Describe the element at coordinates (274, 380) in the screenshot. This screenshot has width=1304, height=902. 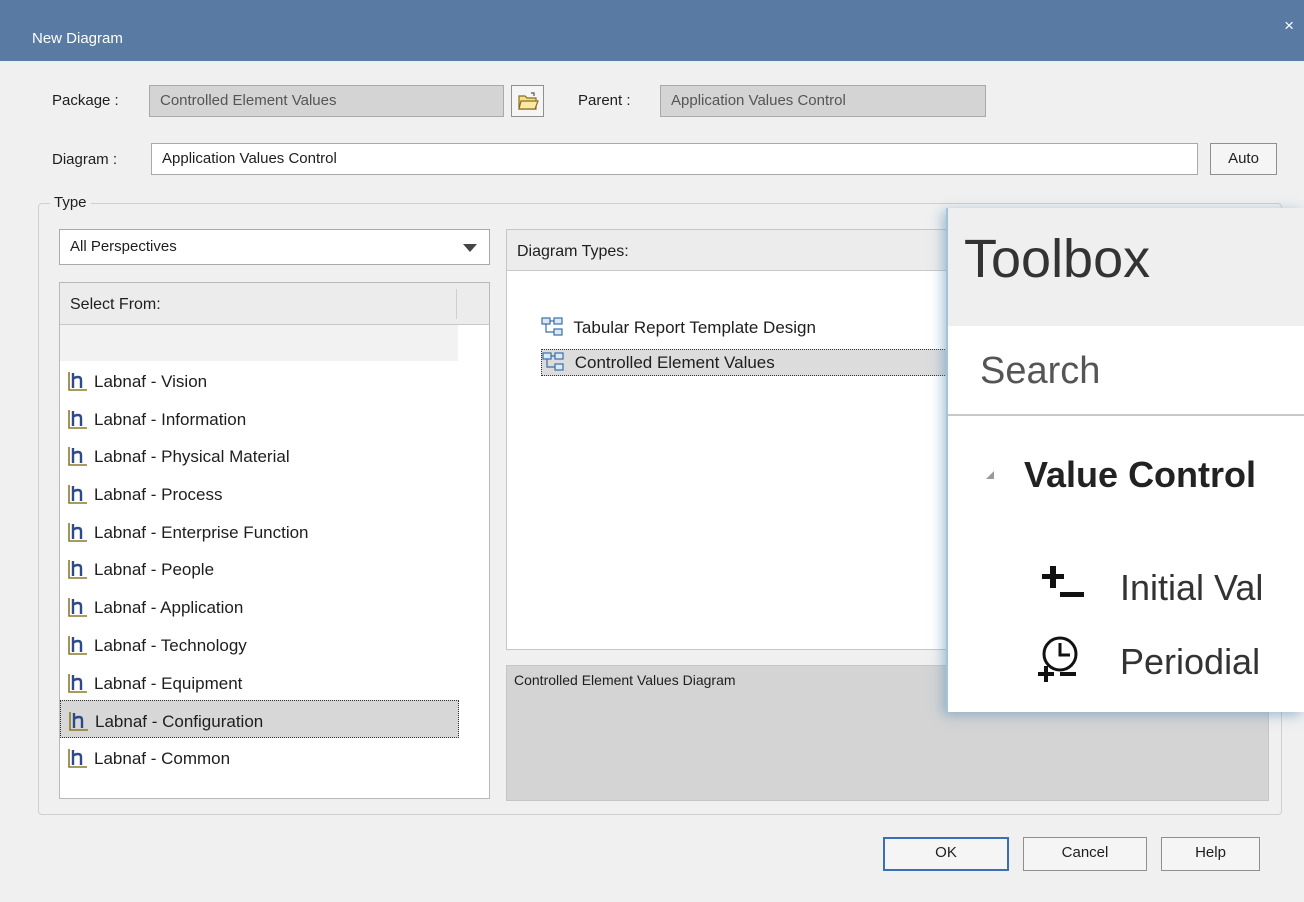
I see `list-item: Labnaf - Vision` at that location.